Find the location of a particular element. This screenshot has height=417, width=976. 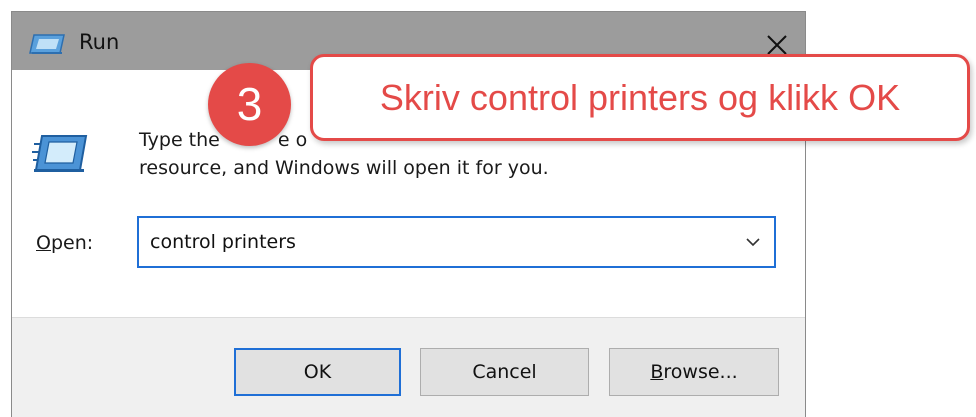

instruction-callout: Skriv control printers og klikk OK is located at coordinates (640, 97).